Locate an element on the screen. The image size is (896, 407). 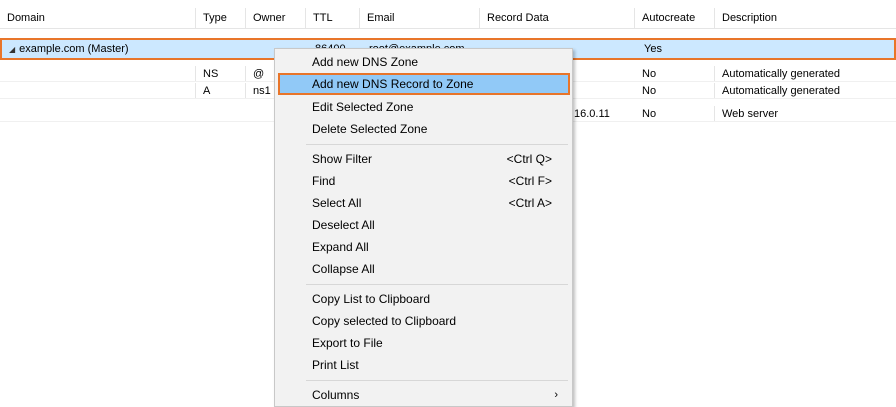
menu-item-edit-zone: Edit Selected Zone is located at coordinates (424, 107).